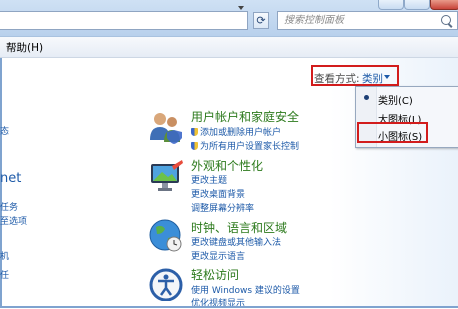 This screenshot has width=458, height=309. Describe the element at coordinates (314, 20) in the screenshot. I see `search-placeholder: 搜索控制面板` at that location.